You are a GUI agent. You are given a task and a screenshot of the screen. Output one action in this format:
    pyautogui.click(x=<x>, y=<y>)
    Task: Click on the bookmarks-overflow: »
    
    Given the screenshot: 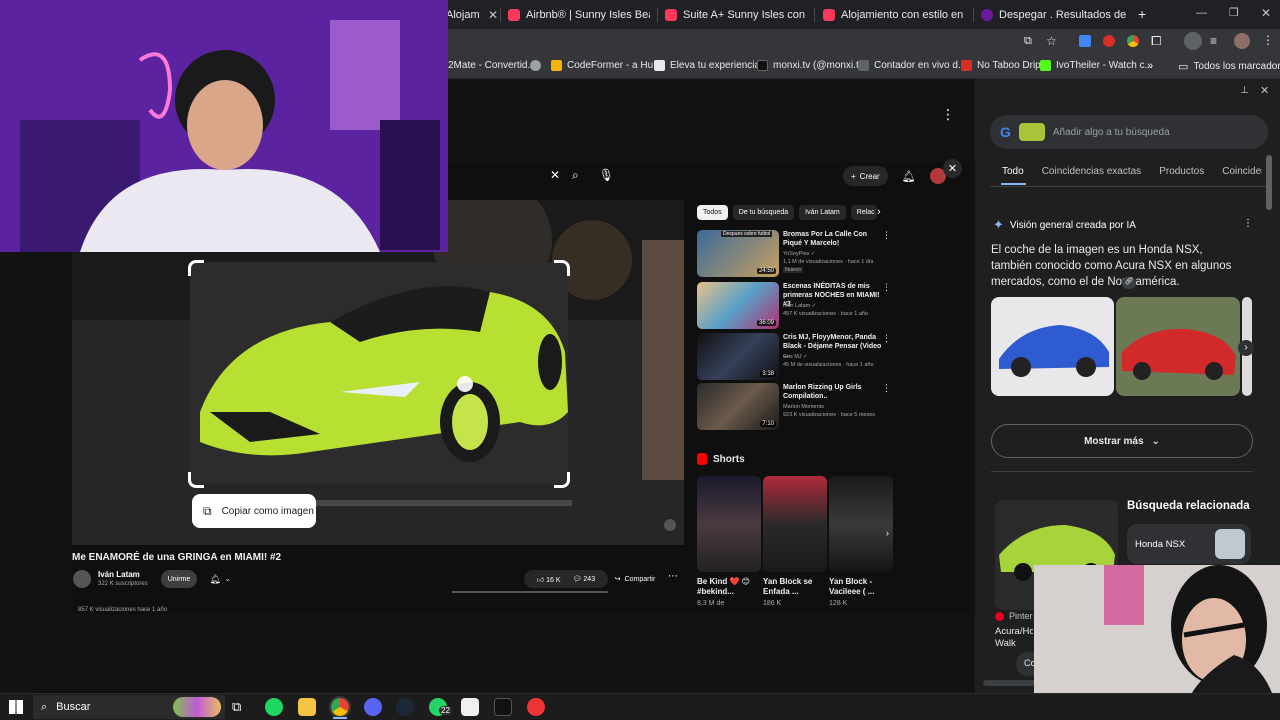 What is the action you would take?
    pyautogui.click(x=1150, y=66)
    